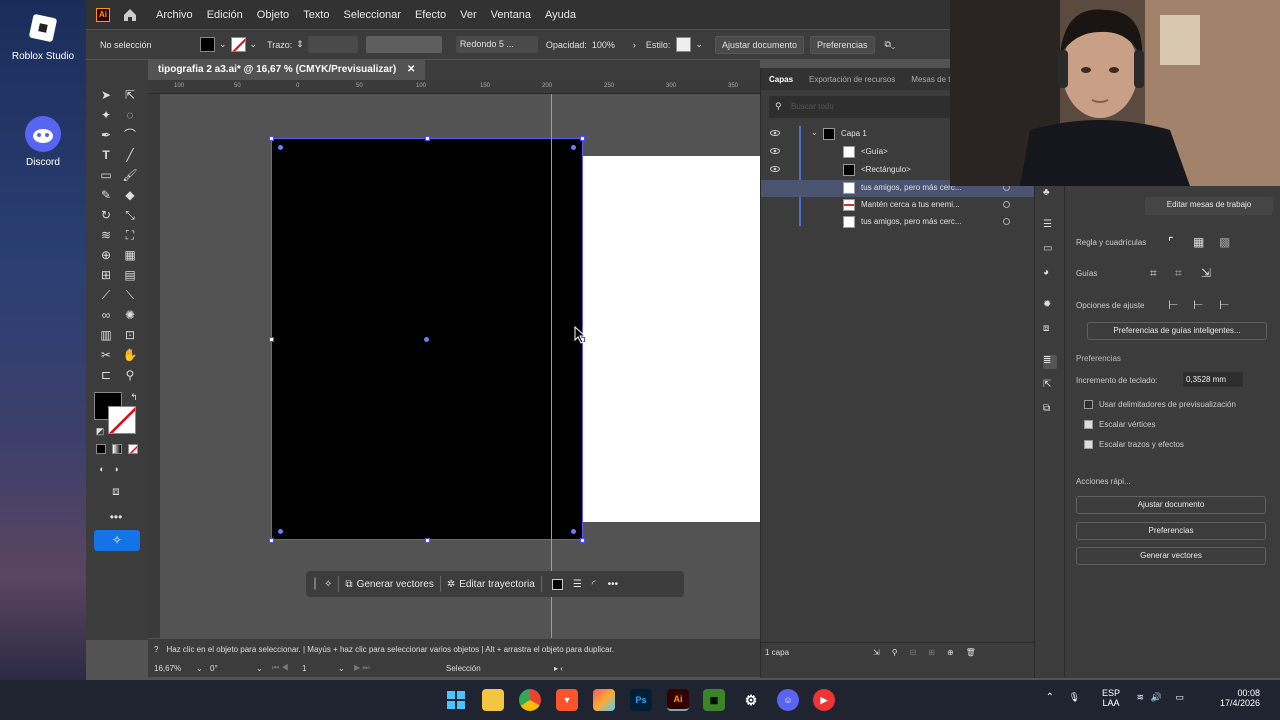 This screenshot has height=720, width=1280. What do you see at coordinates (1088, 404) in the screenshot?
I see `use-preview-bounds-checkbox` at bounding box center [1088, 404].